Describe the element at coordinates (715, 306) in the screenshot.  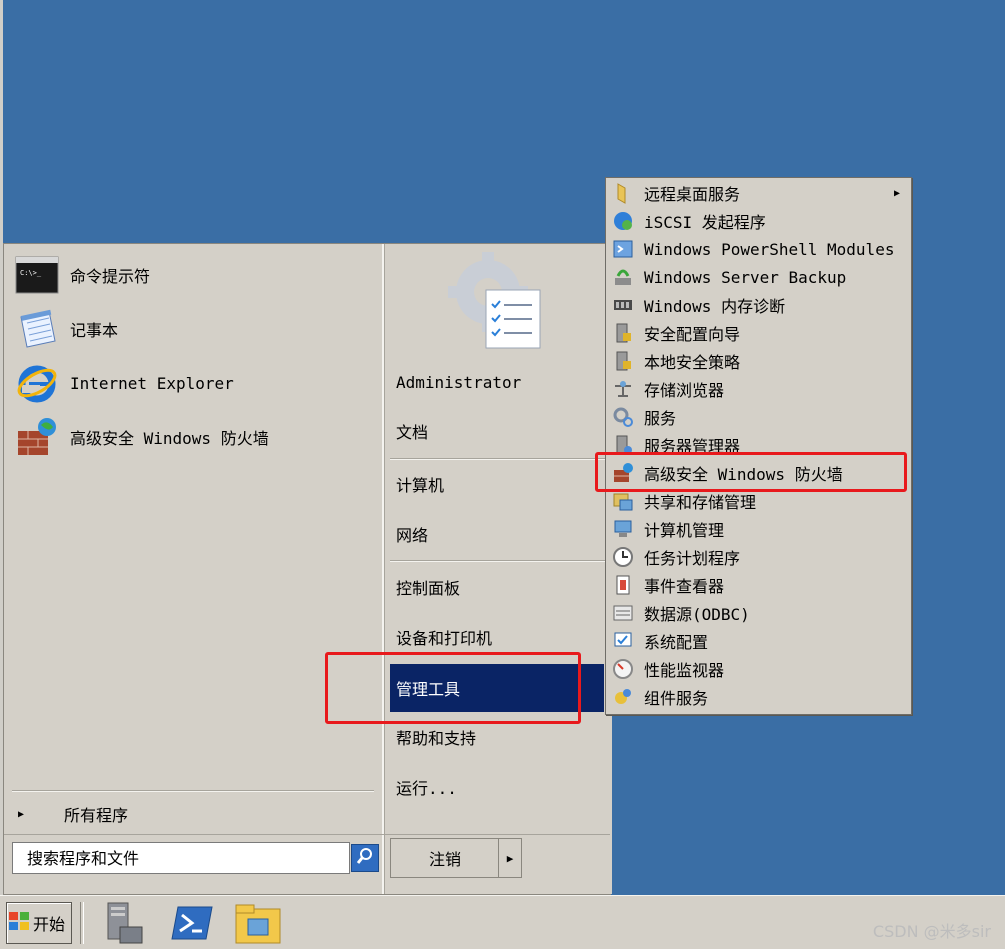
I see `submenu-item-label: Windows 内存诊断` at that location.